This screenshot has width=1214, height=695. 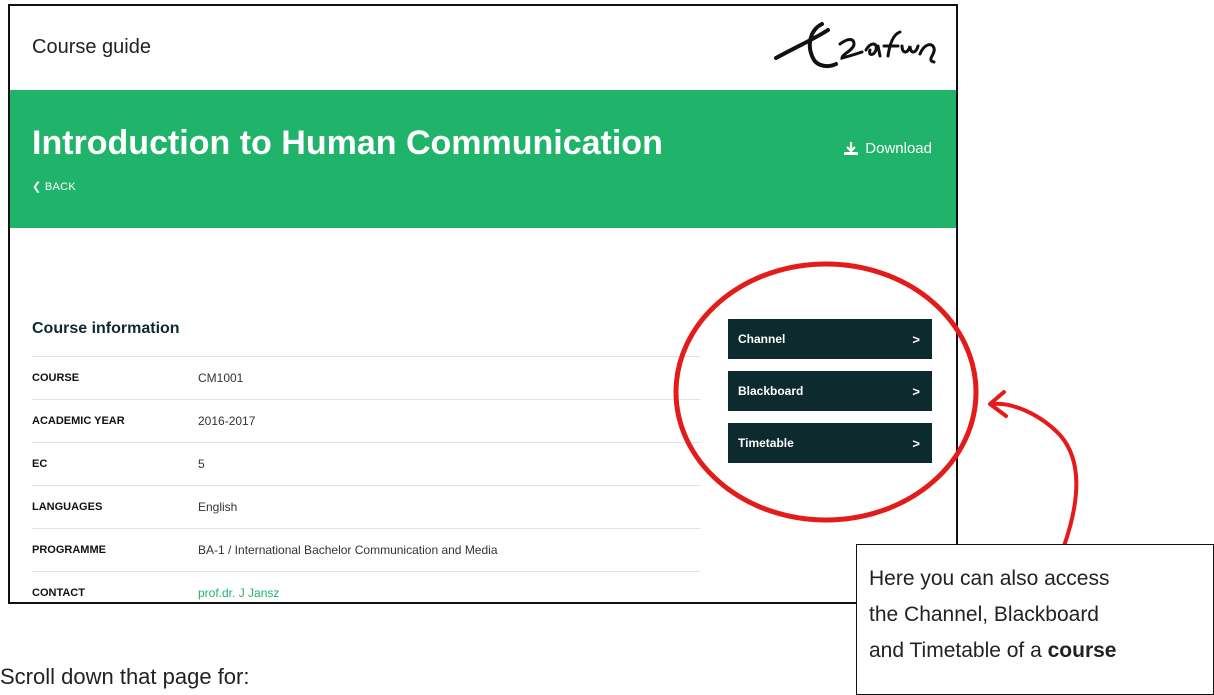 I want to click on row-label-academic-year: ACADEMIC YEAR, so click(x=78, y=421).